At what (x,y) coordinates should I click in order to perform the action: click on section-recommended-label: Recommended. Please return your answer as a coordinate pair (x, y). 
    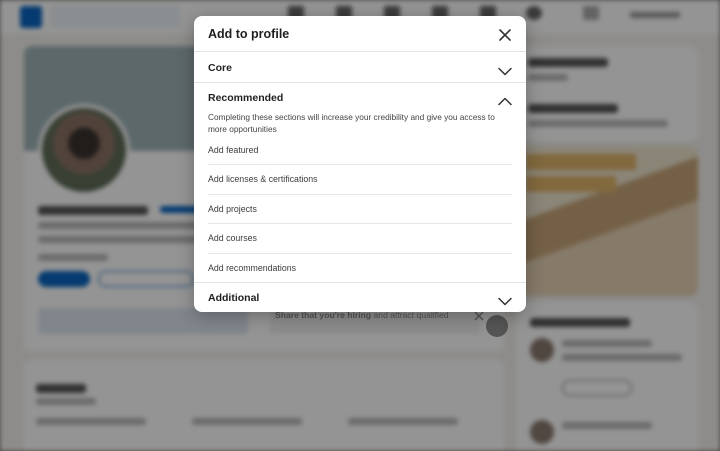
    Looking at the image, I should click on (246, 98).